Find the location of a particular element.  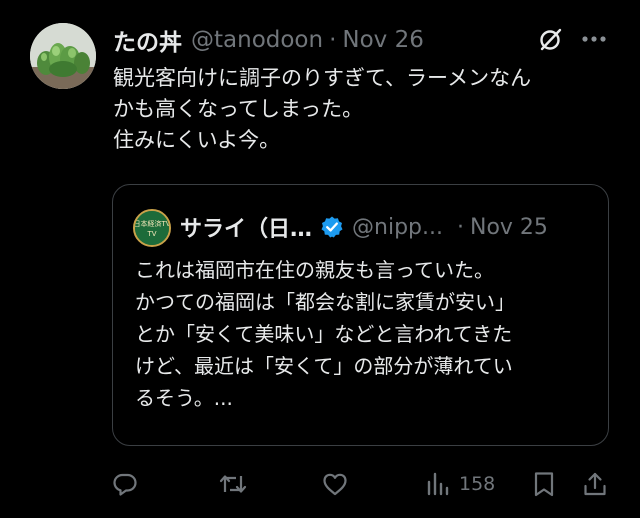

quoted-text-line: これは福岡市在住の親友も言っていた。 is located at coordinates (314, 270).